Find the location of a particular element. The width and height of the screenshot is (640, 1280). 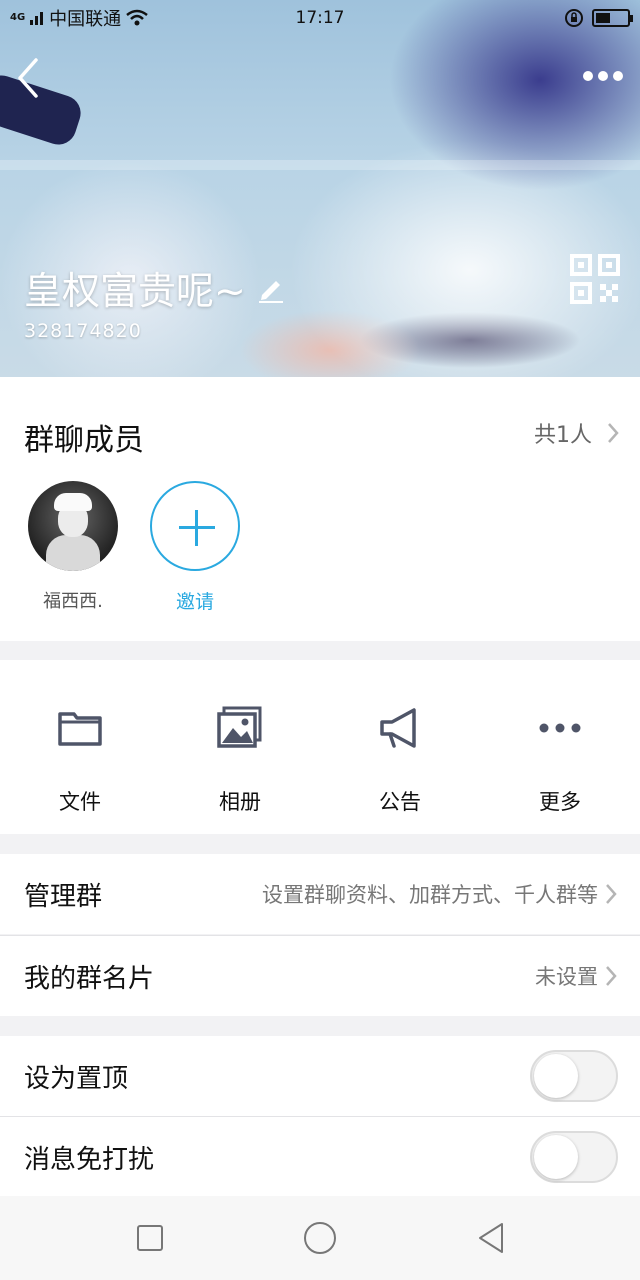

my-group-card-row: 我的群名片 未设置 is located at coordinates (320, 976).